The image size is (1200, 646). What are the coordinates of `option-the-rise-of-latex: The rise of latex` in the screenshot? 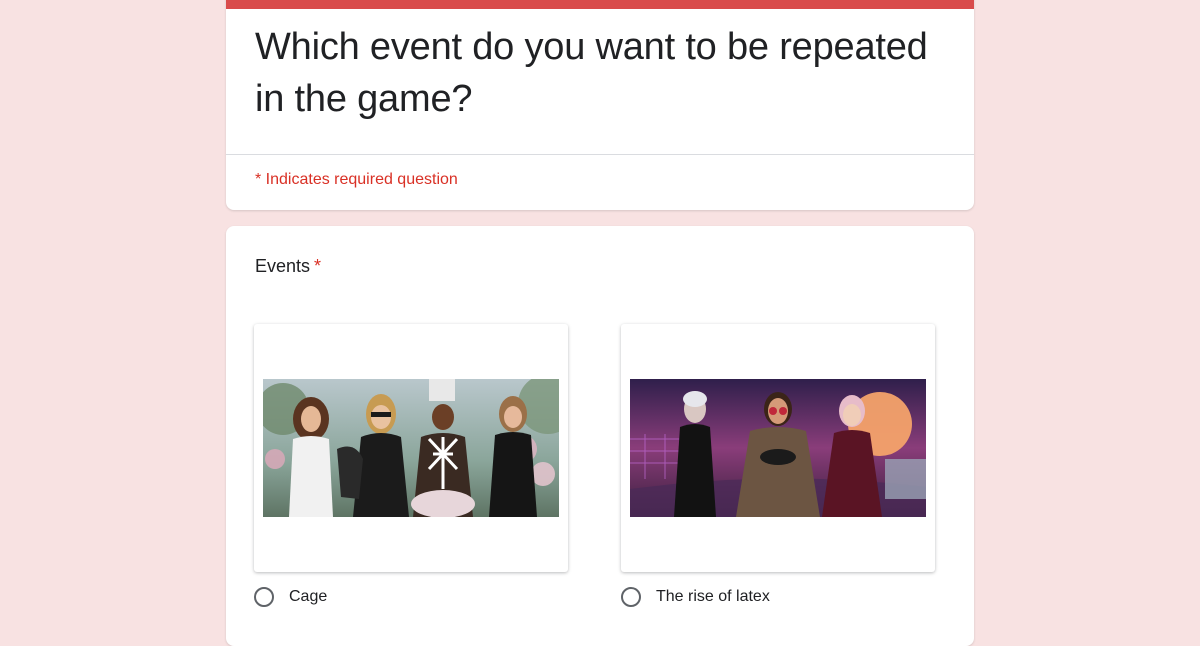 It's located at (779, 465).